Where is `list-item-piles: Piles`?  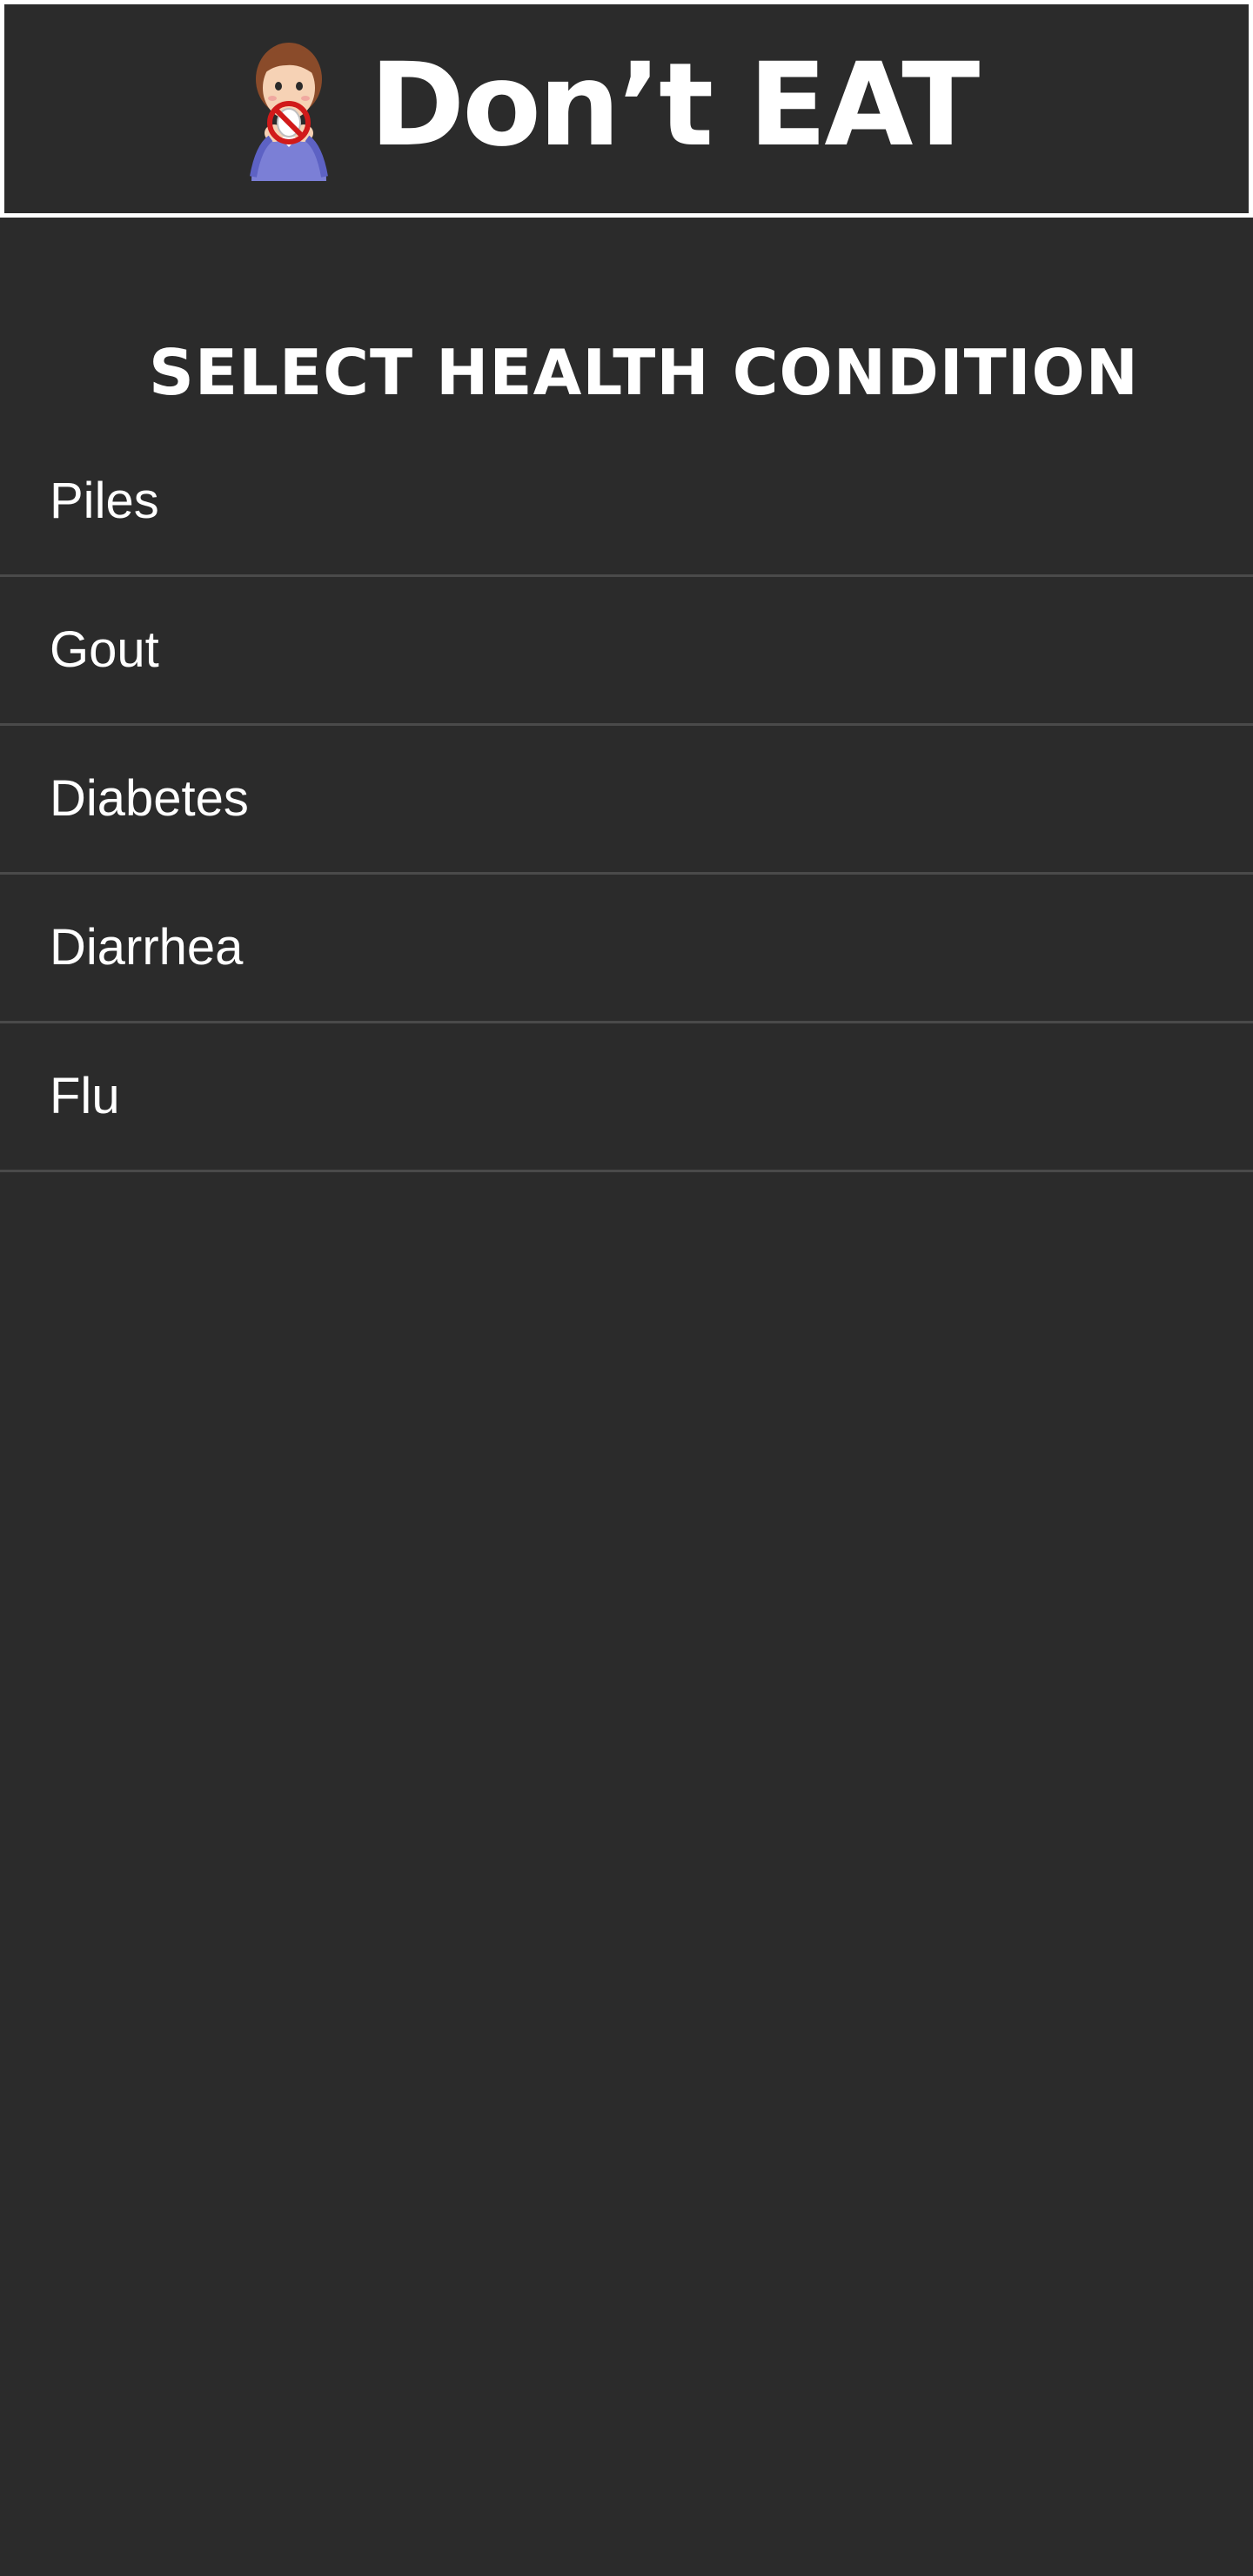
list-item-piles: Piles is located at coordinates (626, 503).